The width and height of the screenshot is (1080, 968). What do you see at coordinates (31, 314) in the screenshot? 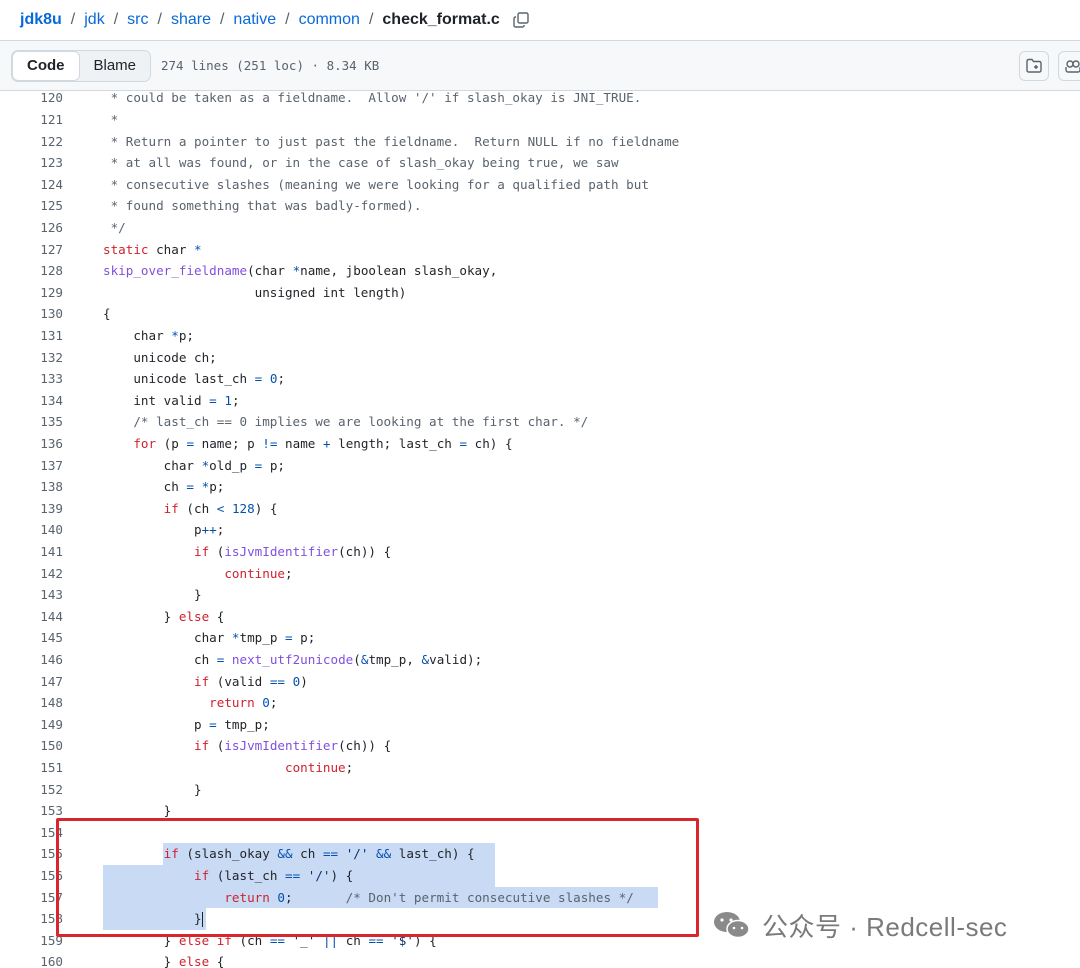
I see `line-number: 130` at bounding box center [31, 314].